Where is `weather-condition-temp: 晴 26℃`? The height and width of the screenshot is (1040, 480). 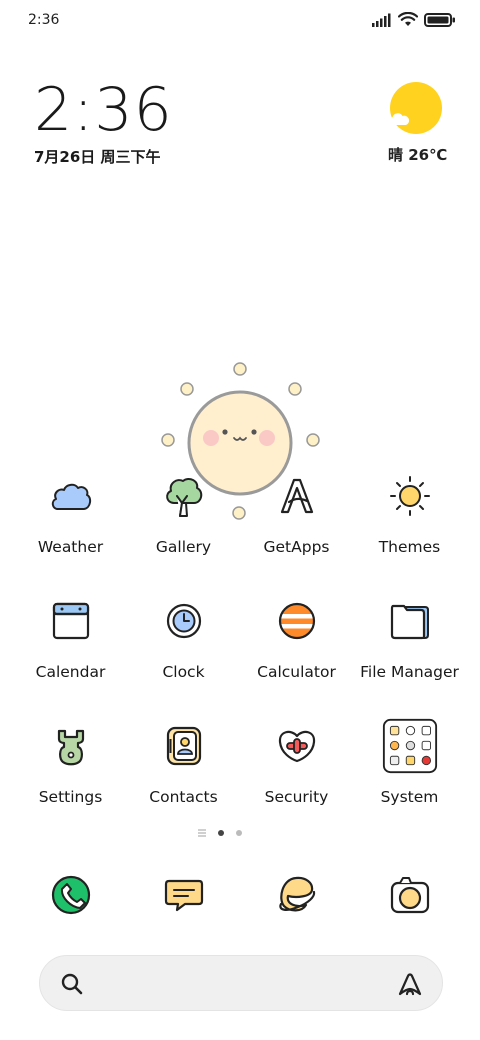 weather-condition-temp: 晴 26℃ is located at coordinates (418, 155).